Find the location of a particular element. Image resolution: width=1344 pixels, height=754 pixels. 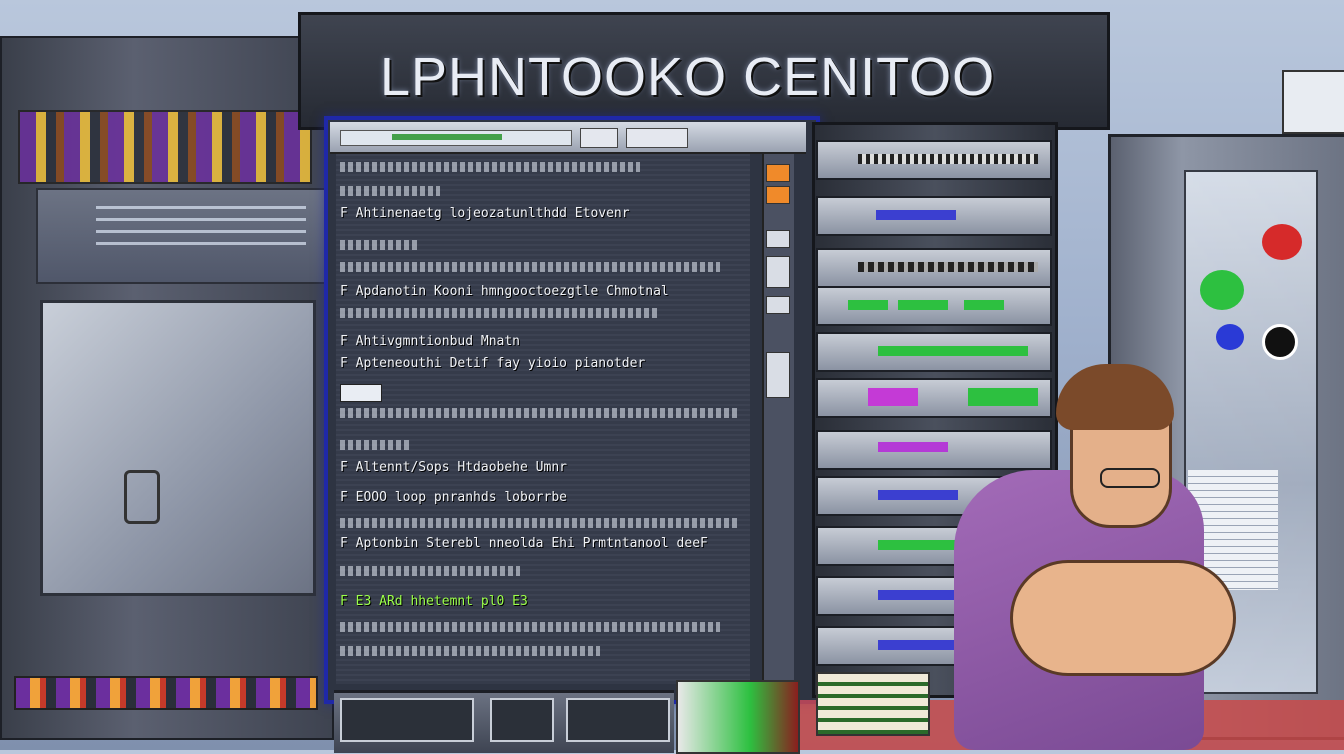

note-icon is located at coordinates (1313, 102).